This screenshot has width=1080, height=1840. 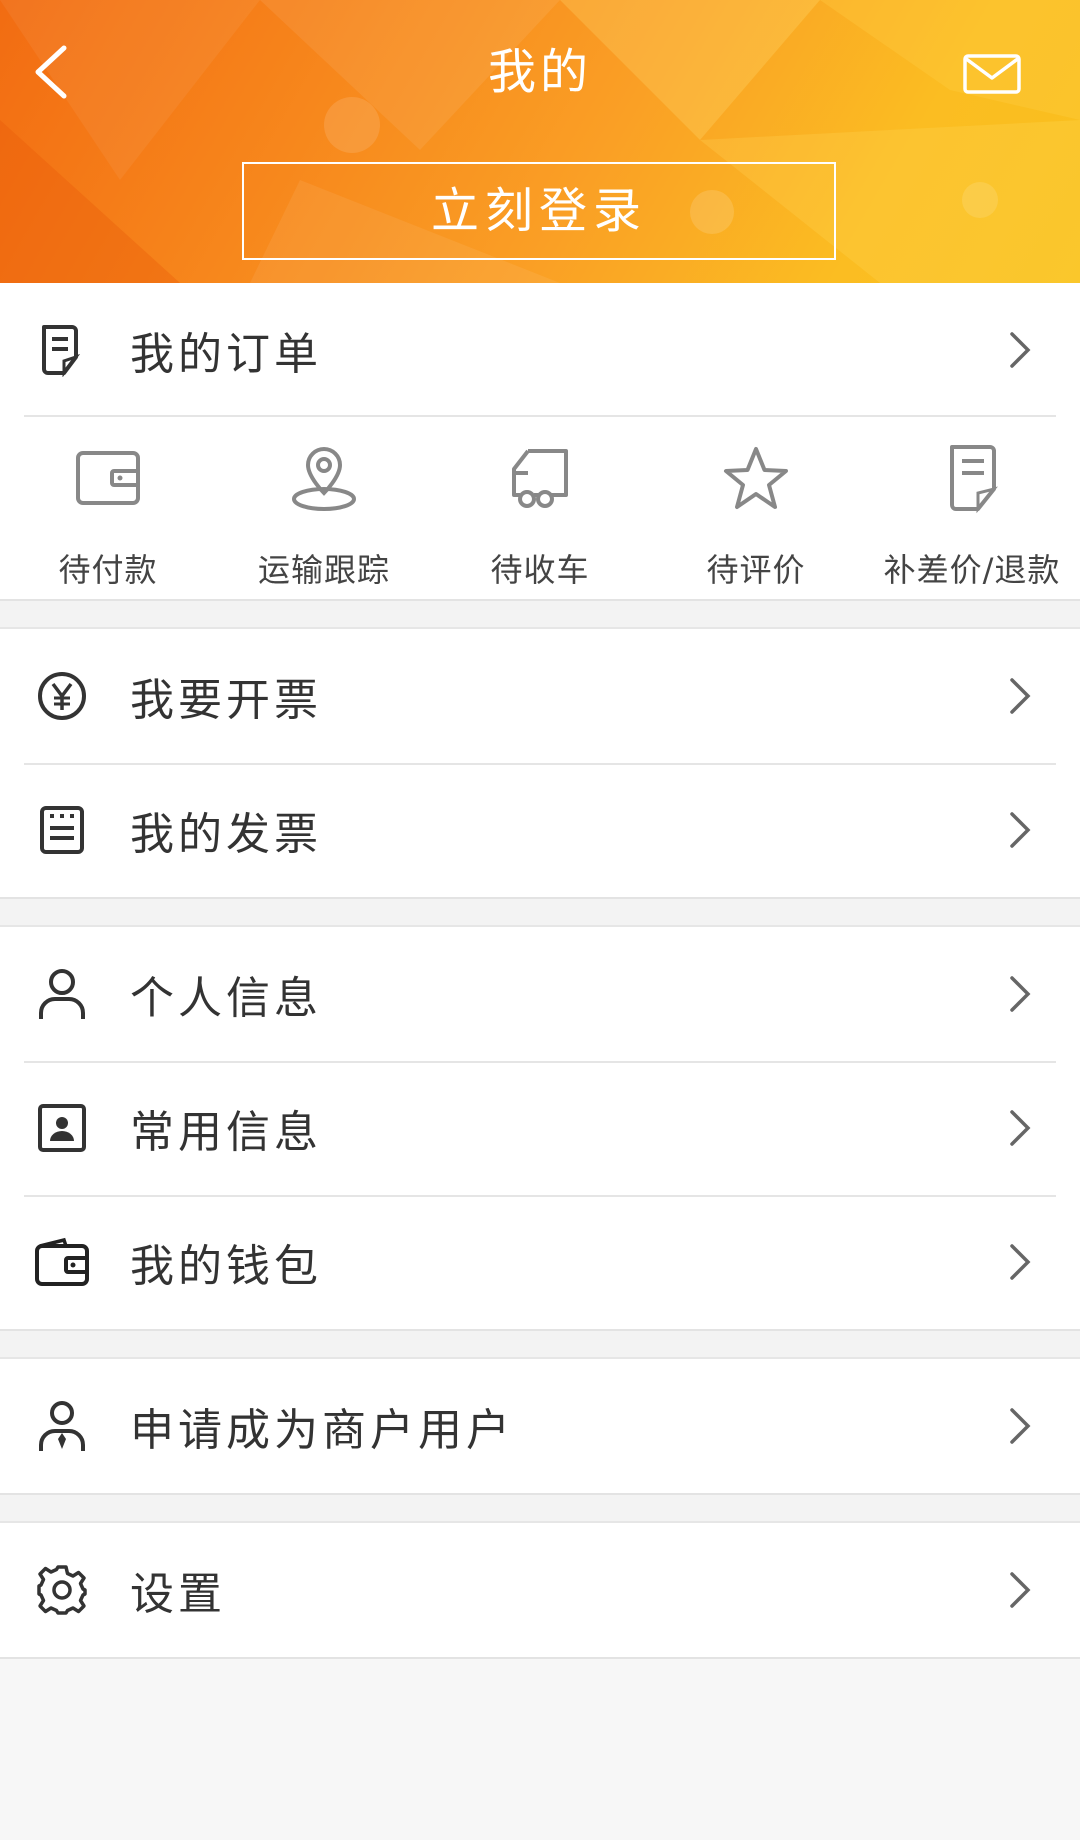 What do you see at coordinates (323, 570) in the screenshot?
I see `status-label: 运输跟踪` at bounding box center [323, 570].